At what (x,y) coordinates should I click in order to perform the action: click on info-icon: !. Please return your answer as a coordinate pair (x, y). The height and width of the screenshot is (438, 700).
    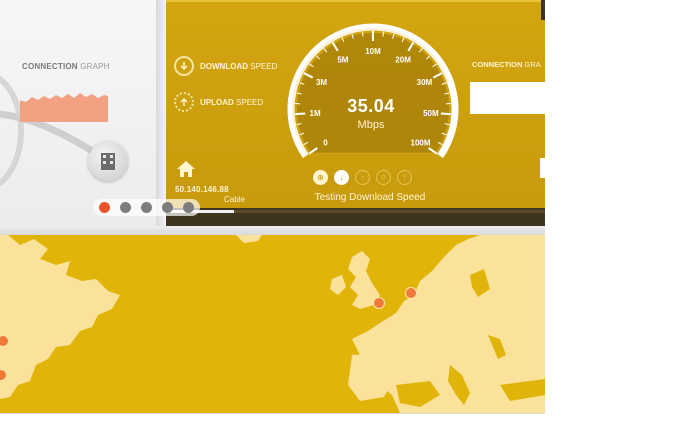
    Looking at the image, I should click on (404, 177).